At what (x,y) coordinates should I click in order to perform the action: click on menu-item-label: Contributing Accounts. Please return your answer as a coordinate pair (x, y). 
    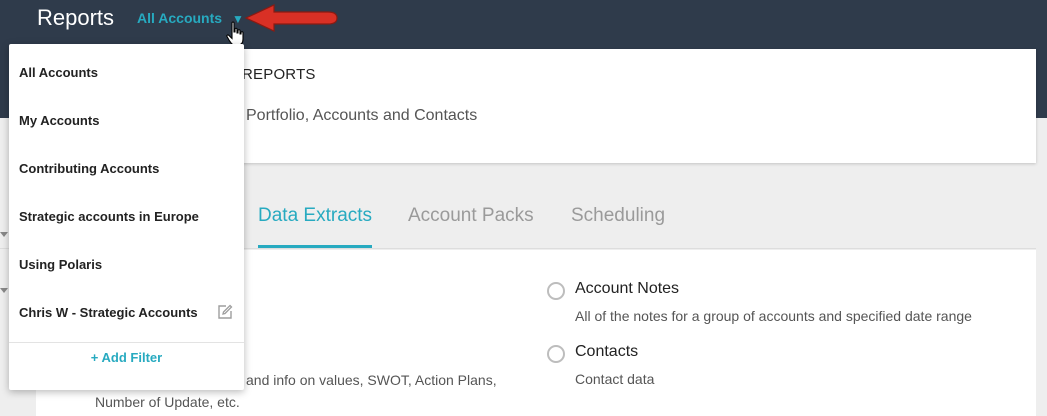
    Looking at the image, I should click on (89, 168).